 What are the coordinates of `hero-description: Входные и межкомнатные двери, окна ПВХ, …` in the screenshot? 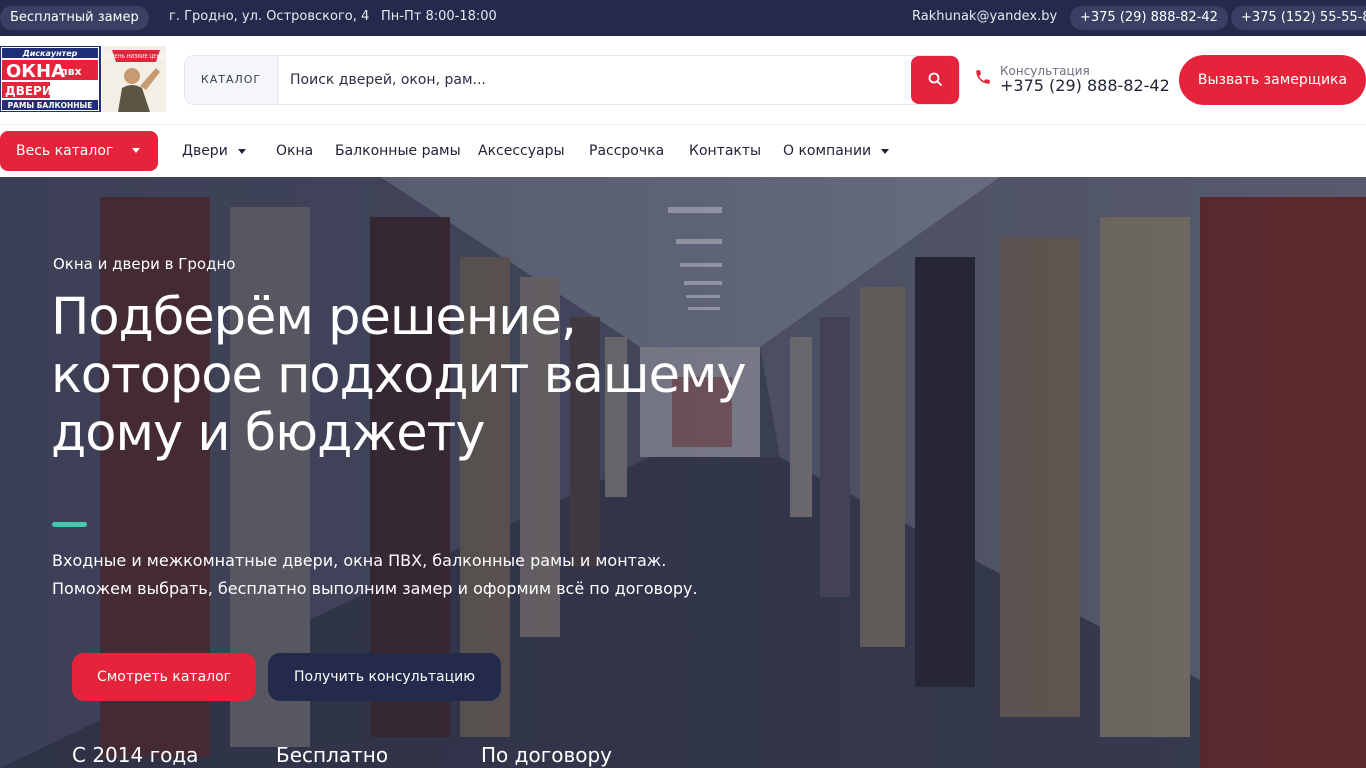 It's located at (375, 574).